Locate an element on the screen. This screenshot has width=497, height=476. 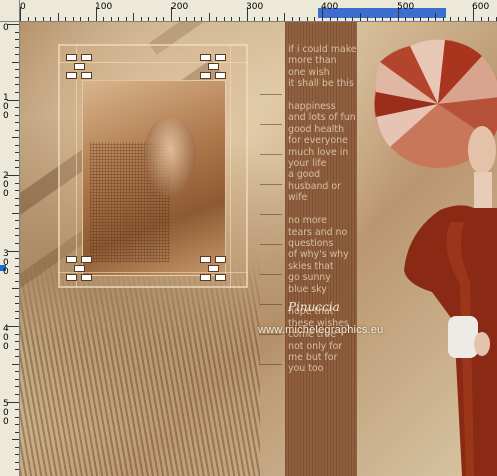
watermark-url: www.michelegraphics.eu is located at coordinates (321, 330).